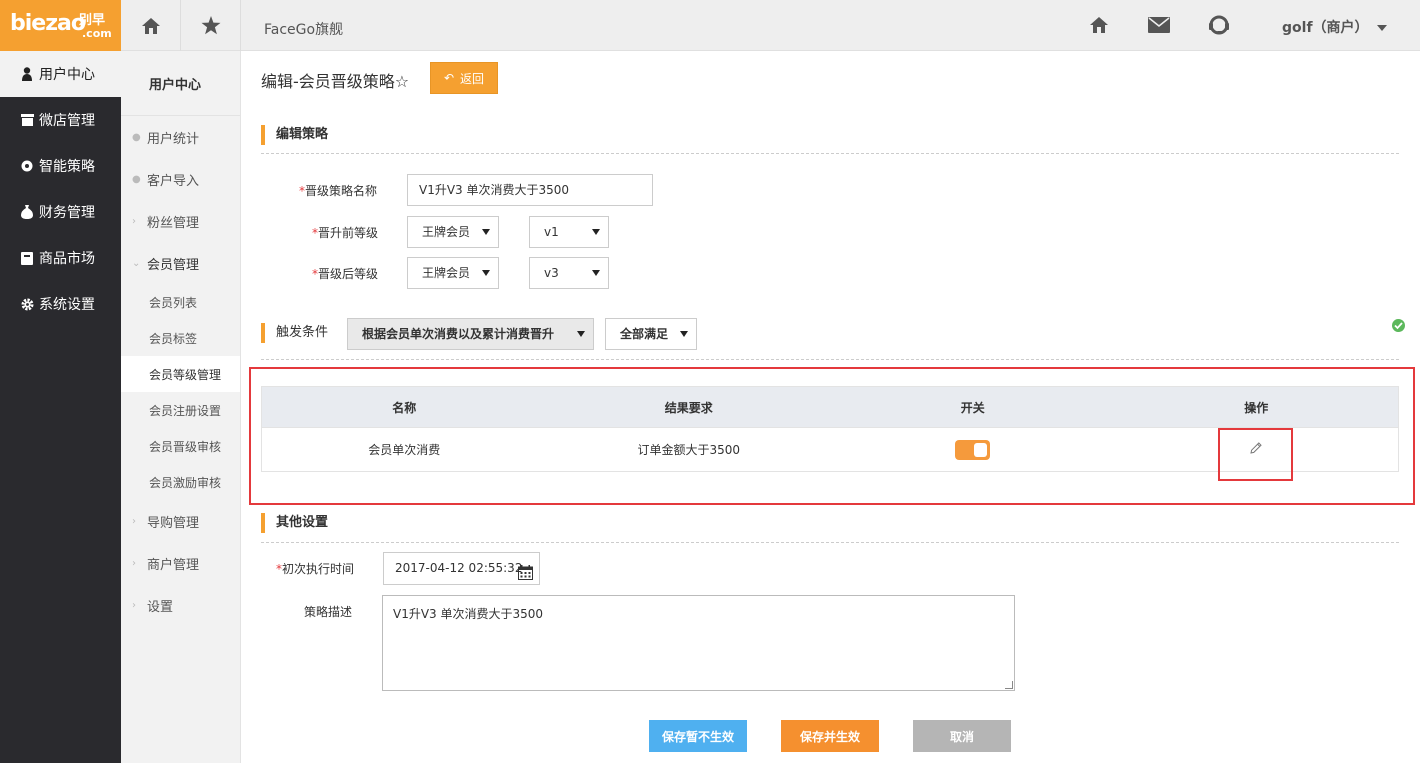 Image resolution: width=1420 pixels, height=763 pixels. I want to click on description-label: 策略描述, so click(328, 611).